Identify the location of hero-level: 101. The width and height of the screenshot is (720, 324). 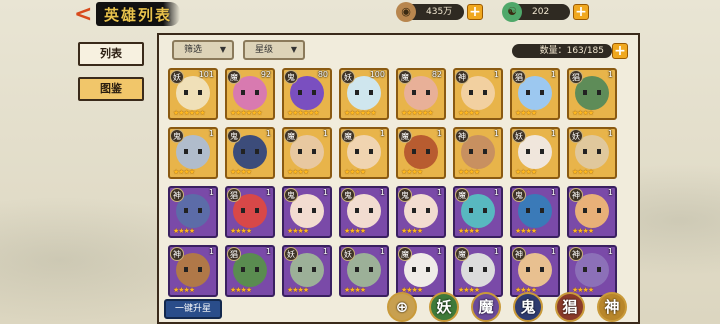
(206, 74).